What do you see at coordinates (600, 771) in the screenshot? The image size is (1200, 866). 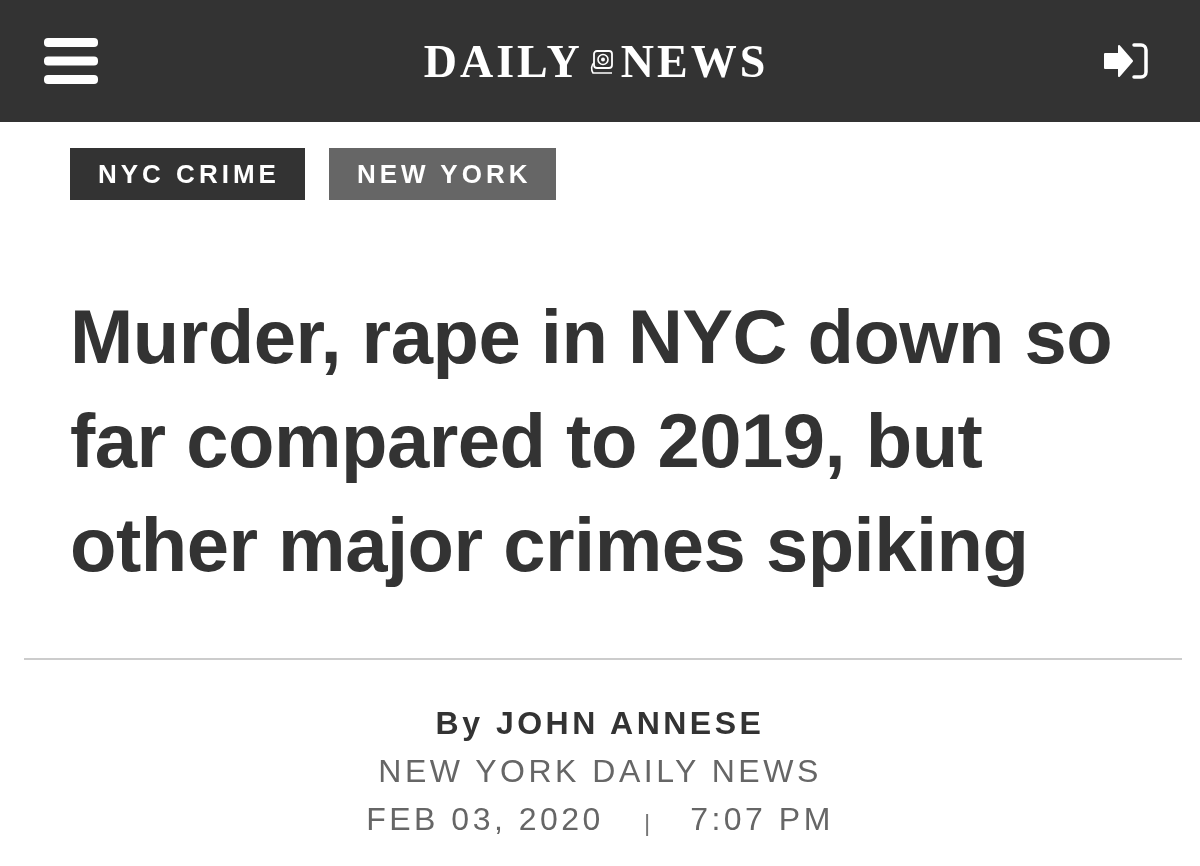 I see `publication-name: NEW YORK DAILY NEWS` at bounding box center [600, 771].